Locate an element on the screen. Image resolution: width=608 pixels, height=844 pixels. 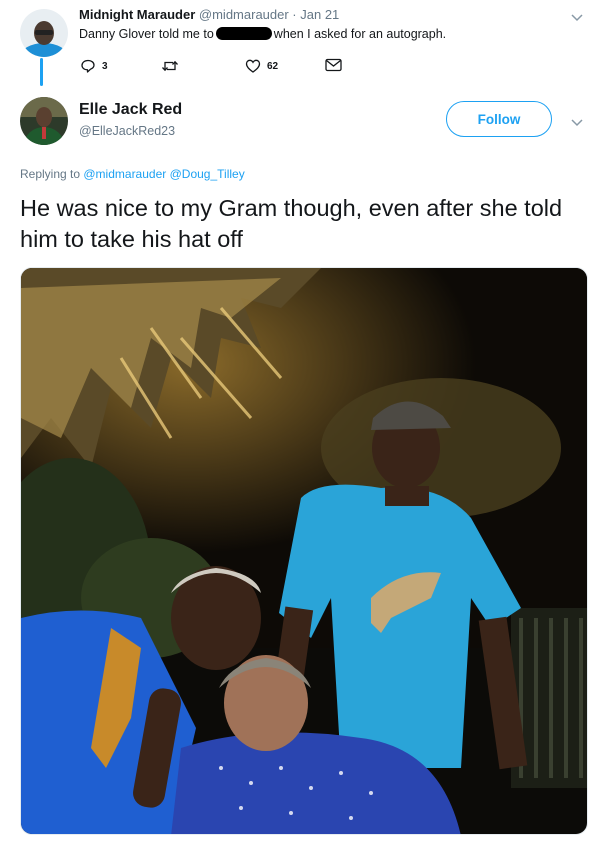
reply-icon is located at coordinates (88, 66).